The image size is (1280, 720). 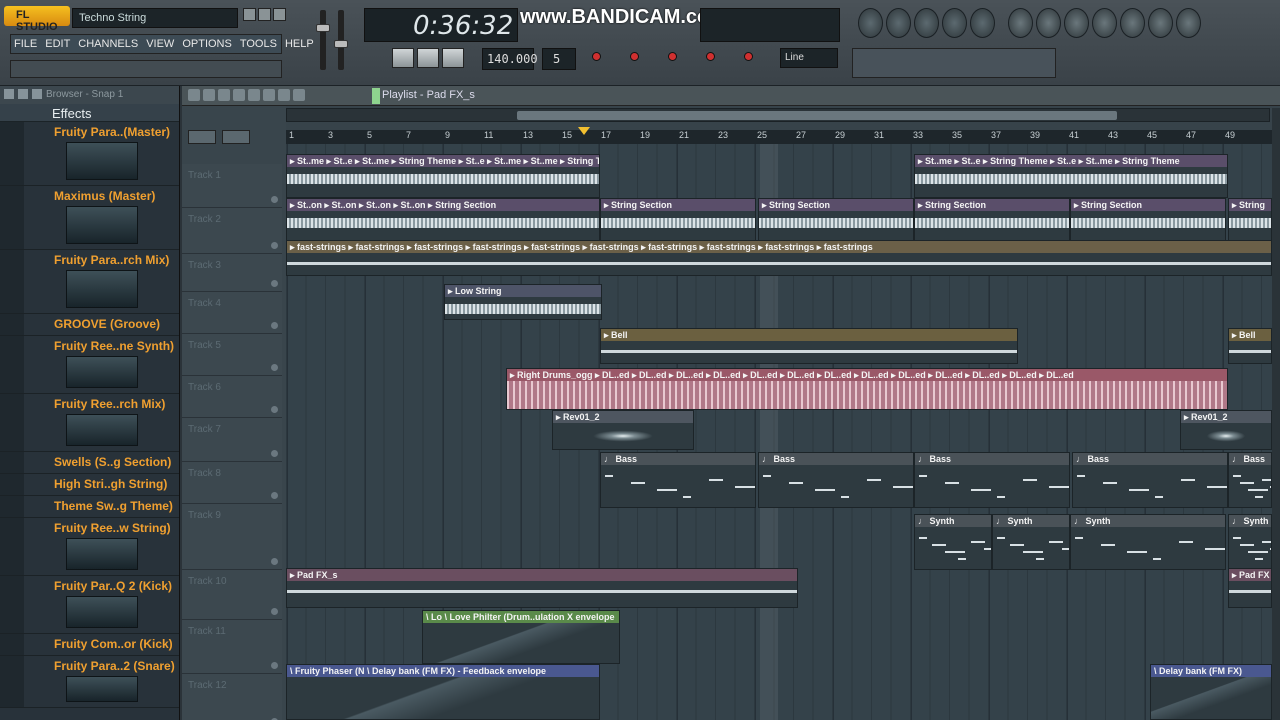 I want to click on browser-item: High Stri..gh String), so click(x=89, y=485).